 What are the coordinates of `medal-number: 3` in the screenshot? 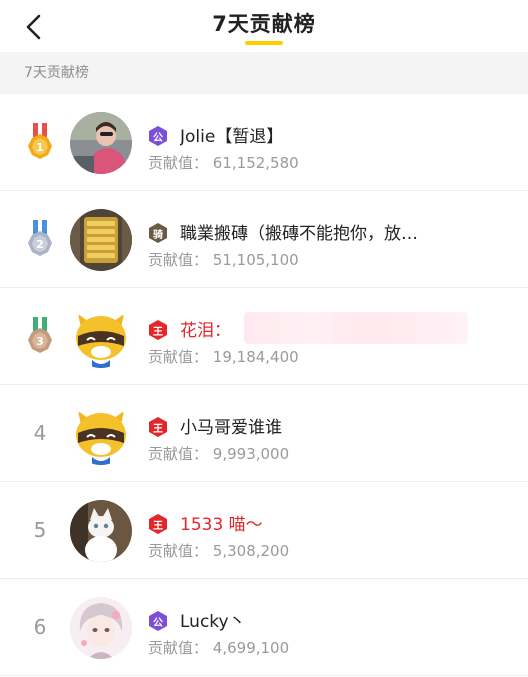 It's located at (40, 341).